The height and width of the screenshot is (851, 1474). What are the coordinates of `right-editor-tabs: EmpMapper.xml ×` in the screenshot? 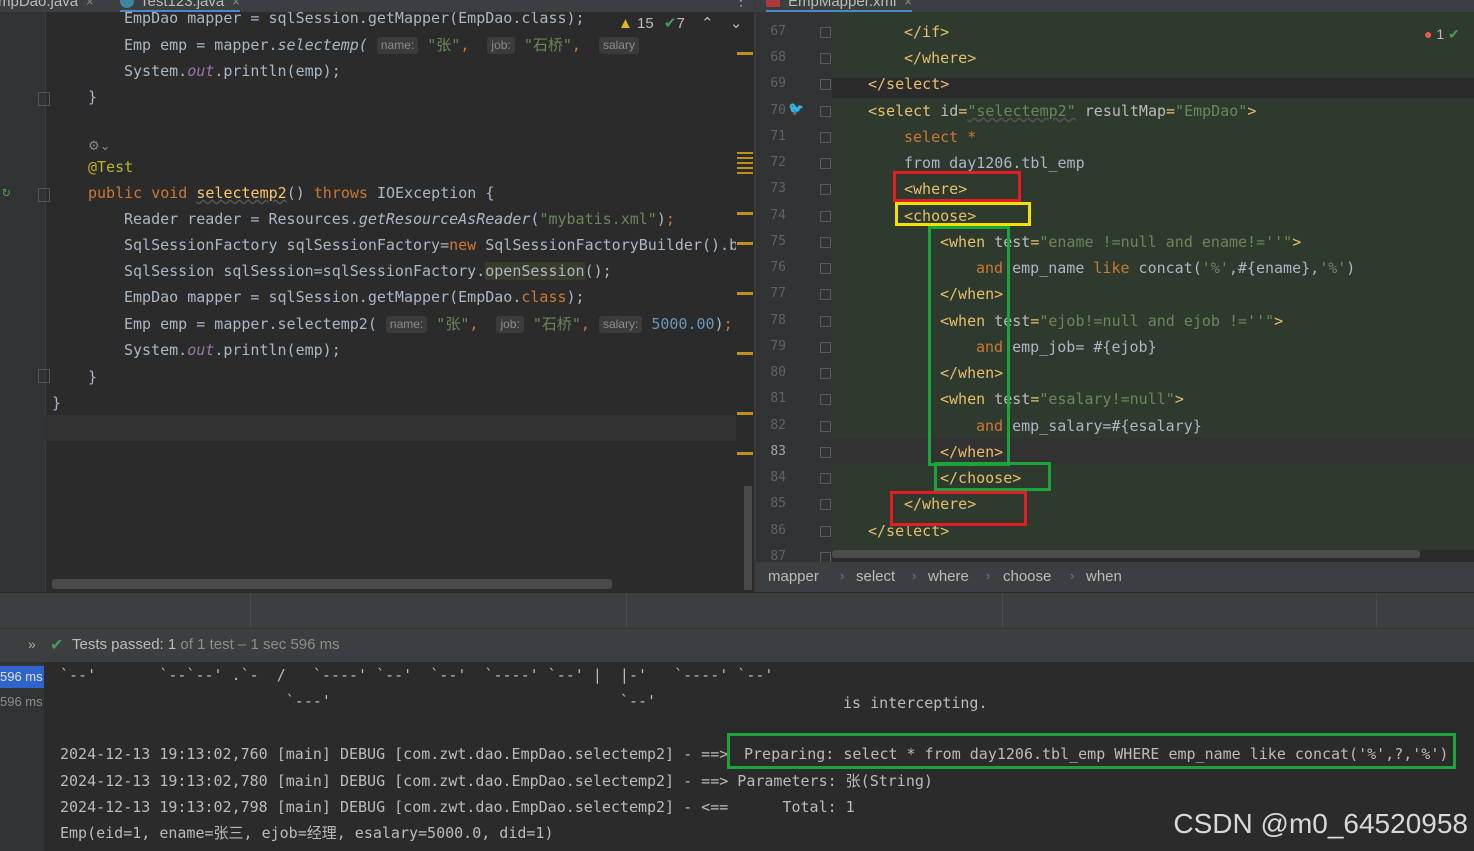 It's located at (1115, 6).